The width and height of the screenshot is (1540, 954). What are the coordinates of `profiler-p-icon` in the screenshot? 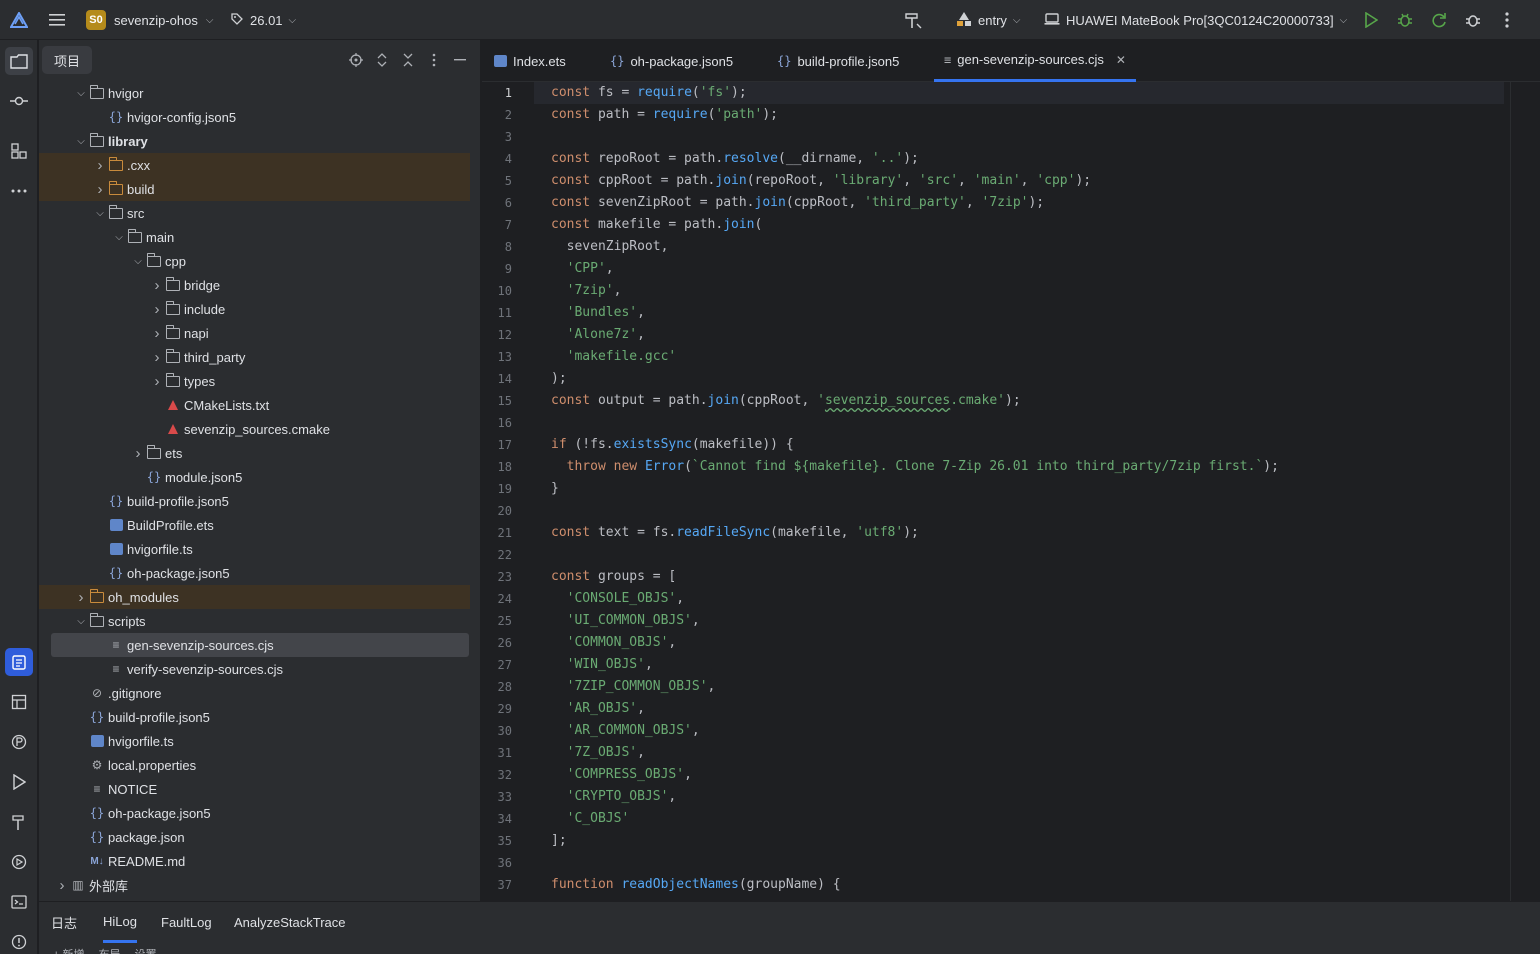 It's located at (19, 742).